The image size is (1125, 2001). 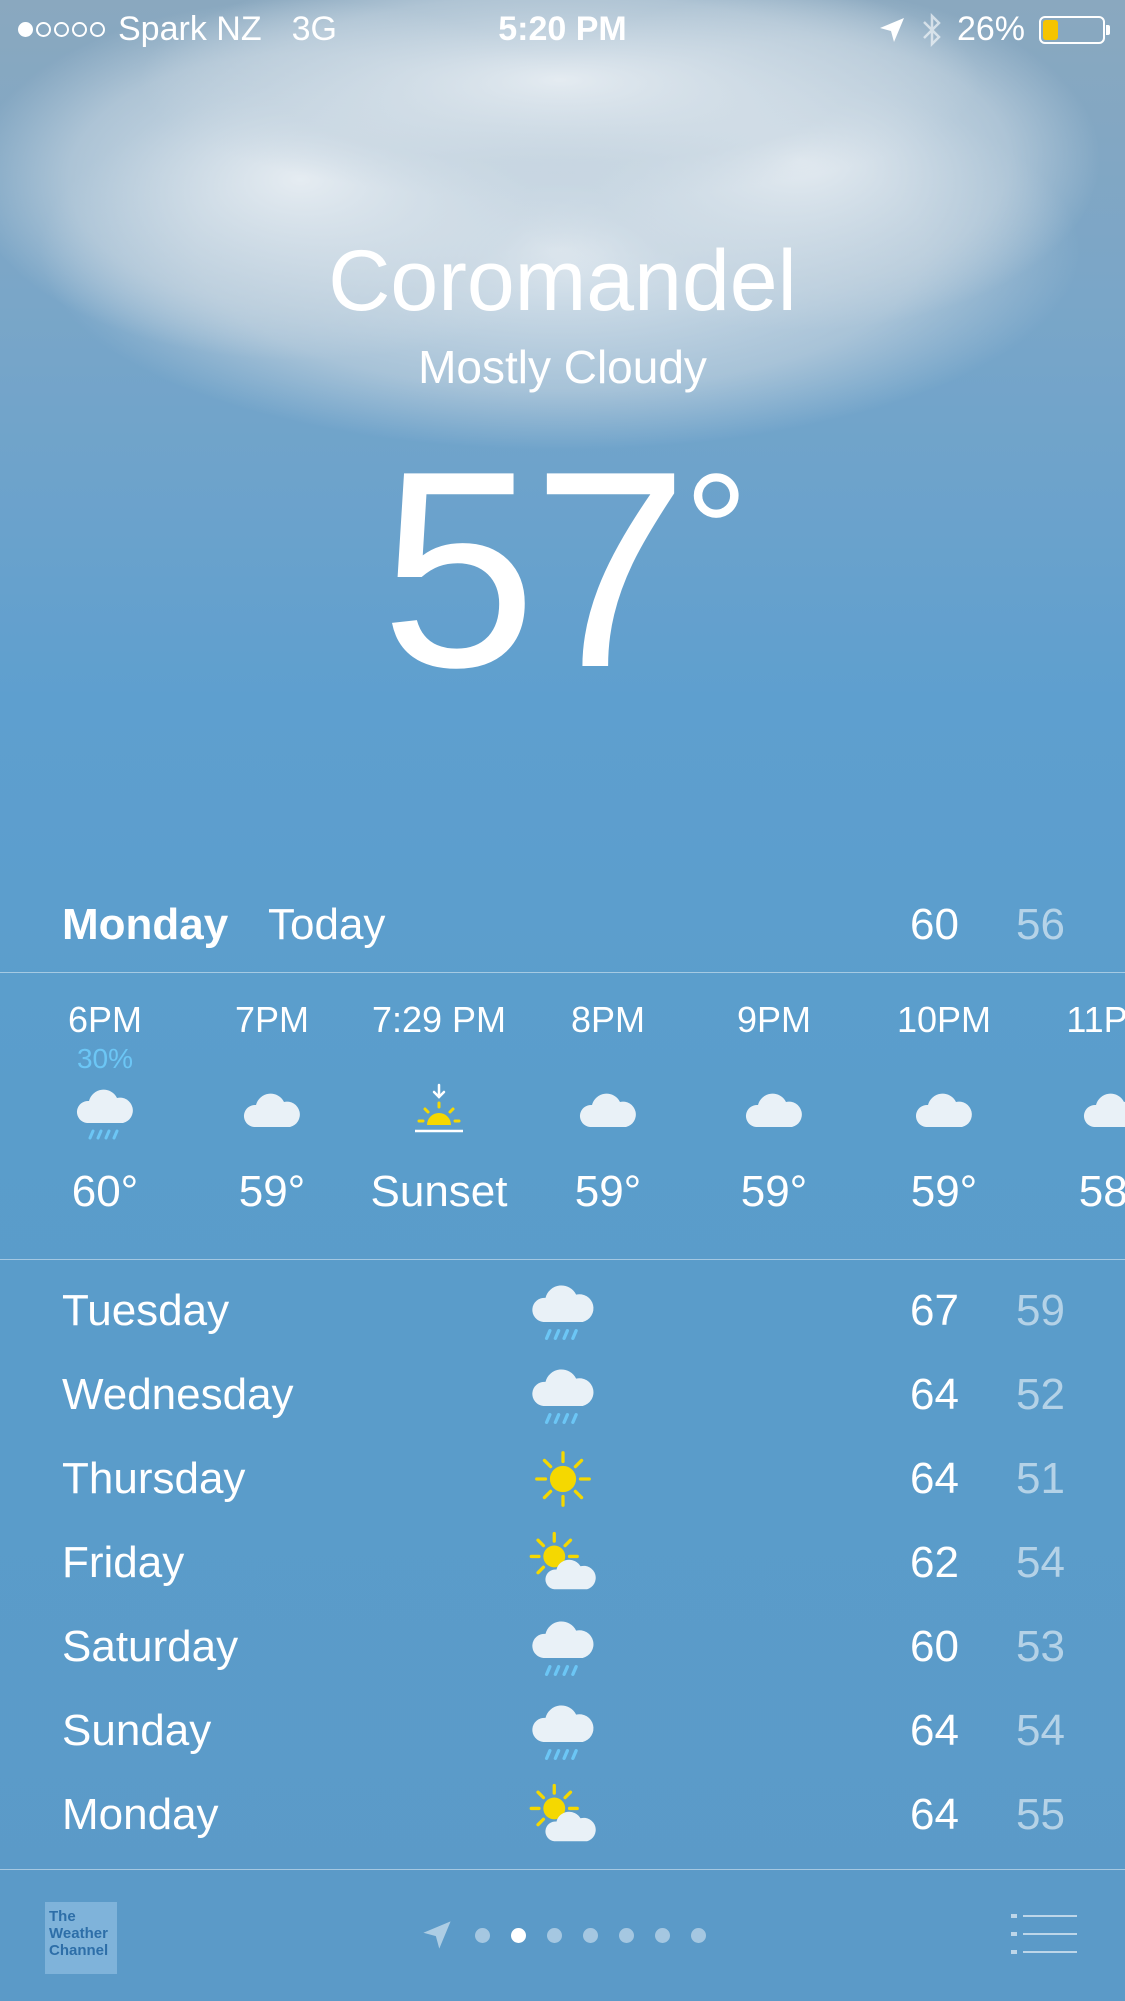 What do you see at coordinates (774, 1019) in the screenshot?
I see `hour-time: 9PM` at bounding box center [774, 1019].